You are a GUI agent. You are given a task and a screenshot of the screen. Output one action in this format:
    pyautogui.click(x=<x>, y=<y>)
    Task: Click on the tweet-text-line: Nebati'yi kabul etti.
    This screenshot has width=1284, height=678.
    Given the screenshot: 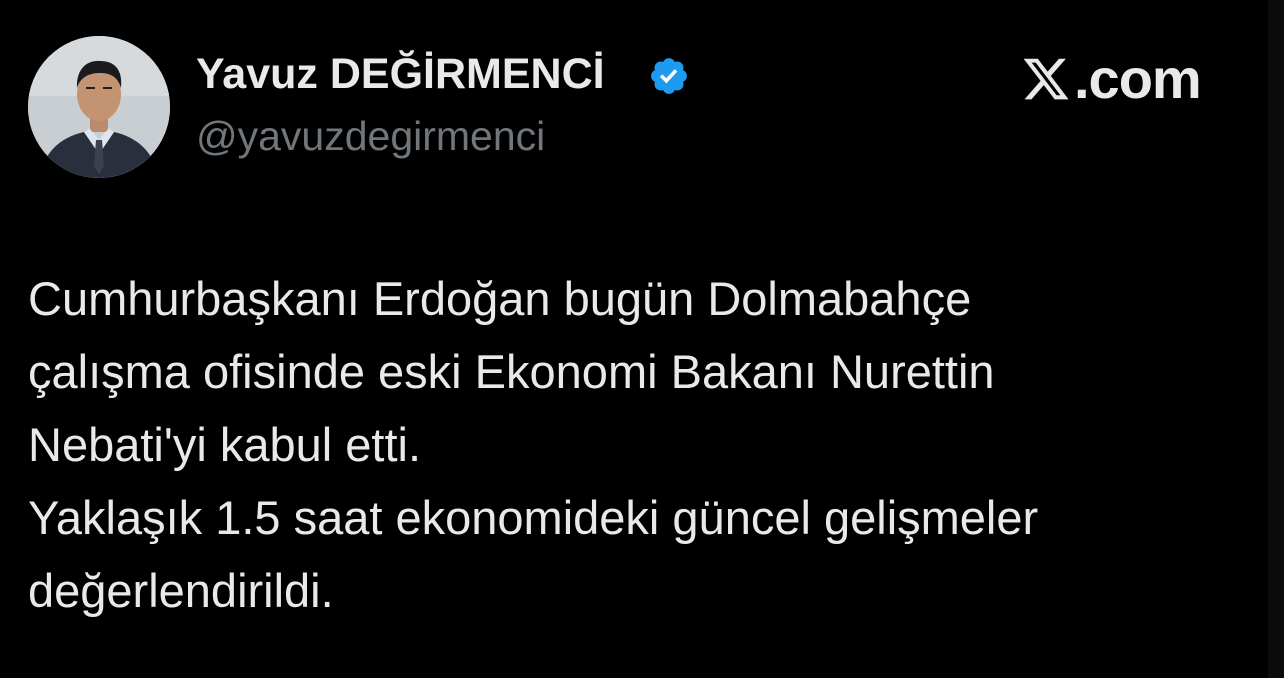 What is the action you would take?
    pyautogui.click(x=225, y=444)
    